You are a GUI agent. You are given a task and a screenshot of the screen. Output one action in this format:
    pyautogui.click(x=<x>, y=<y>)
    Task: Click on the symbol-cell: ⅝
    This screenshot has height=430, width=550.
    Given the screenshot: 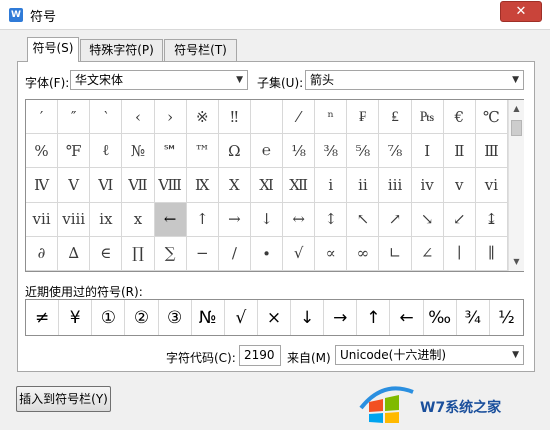 What is the action you would take?
    pyautogui.click(x=363, y=151)
    